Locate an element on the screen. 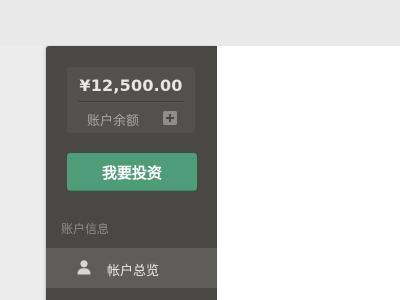 The image size is (400, 300). sidebar-item-account-overview: 帐户总览 is located at coordinates (131, 268).